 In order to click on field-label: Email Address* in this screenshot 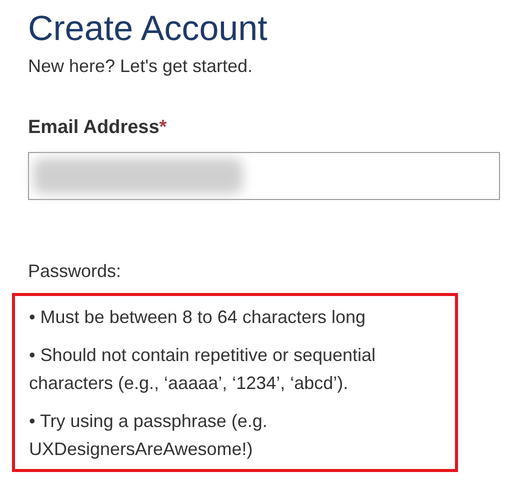, I will do `click(98, 128)`.